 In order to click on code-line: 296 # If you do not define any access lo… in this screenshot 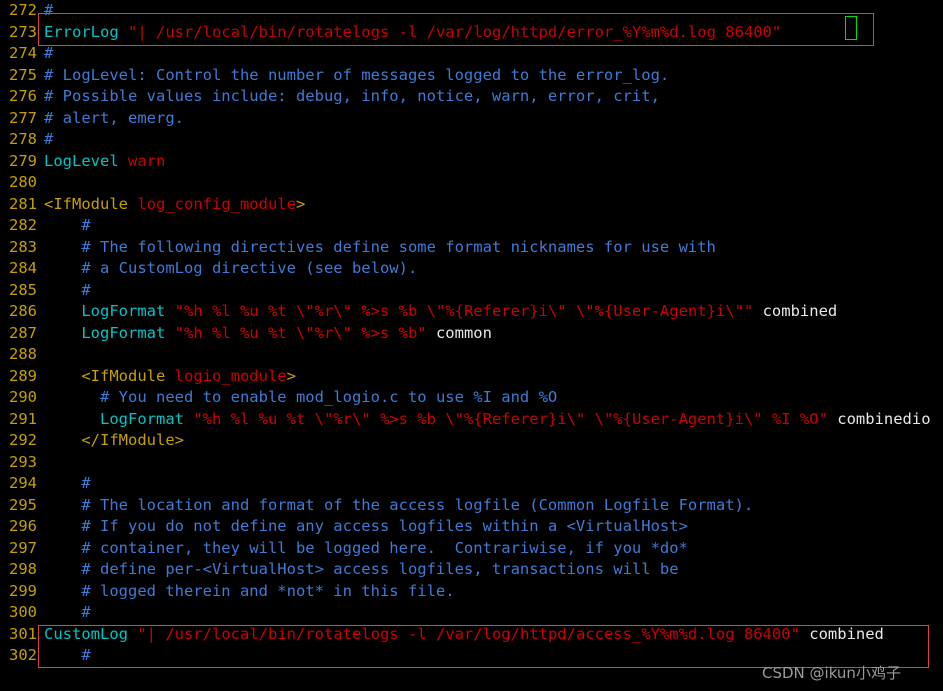, I will do `click(471, 527)`.